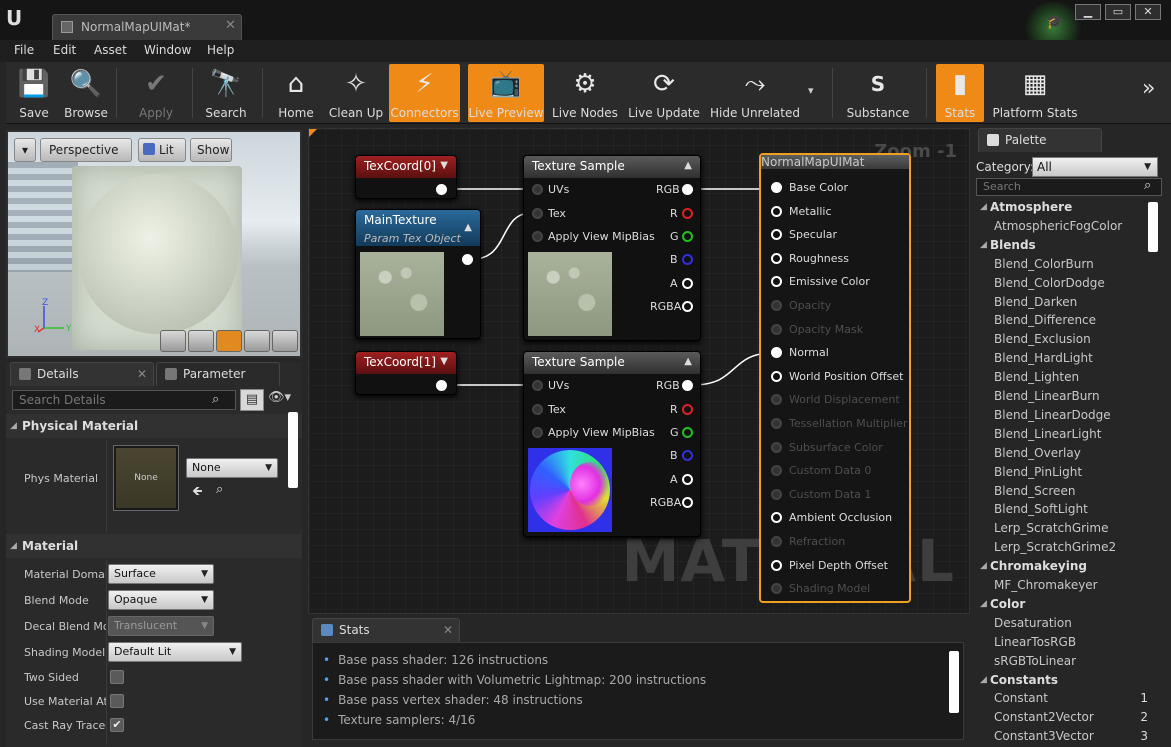 Image resolution: width=1171 pixels, height=747 pixels. Describe the element at coordinates (252, 400) in the screenshot. I see `property-matrix-button: ▤` at that location.